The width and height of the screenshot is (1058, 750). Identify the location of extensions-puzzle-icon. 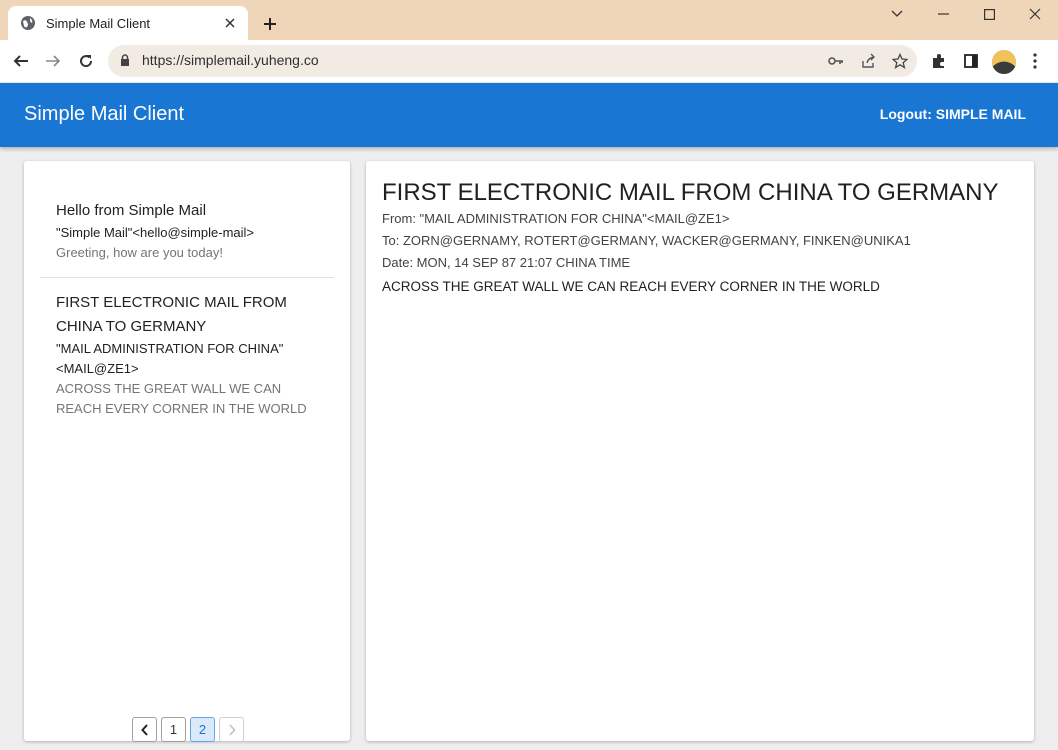
(939, 61).